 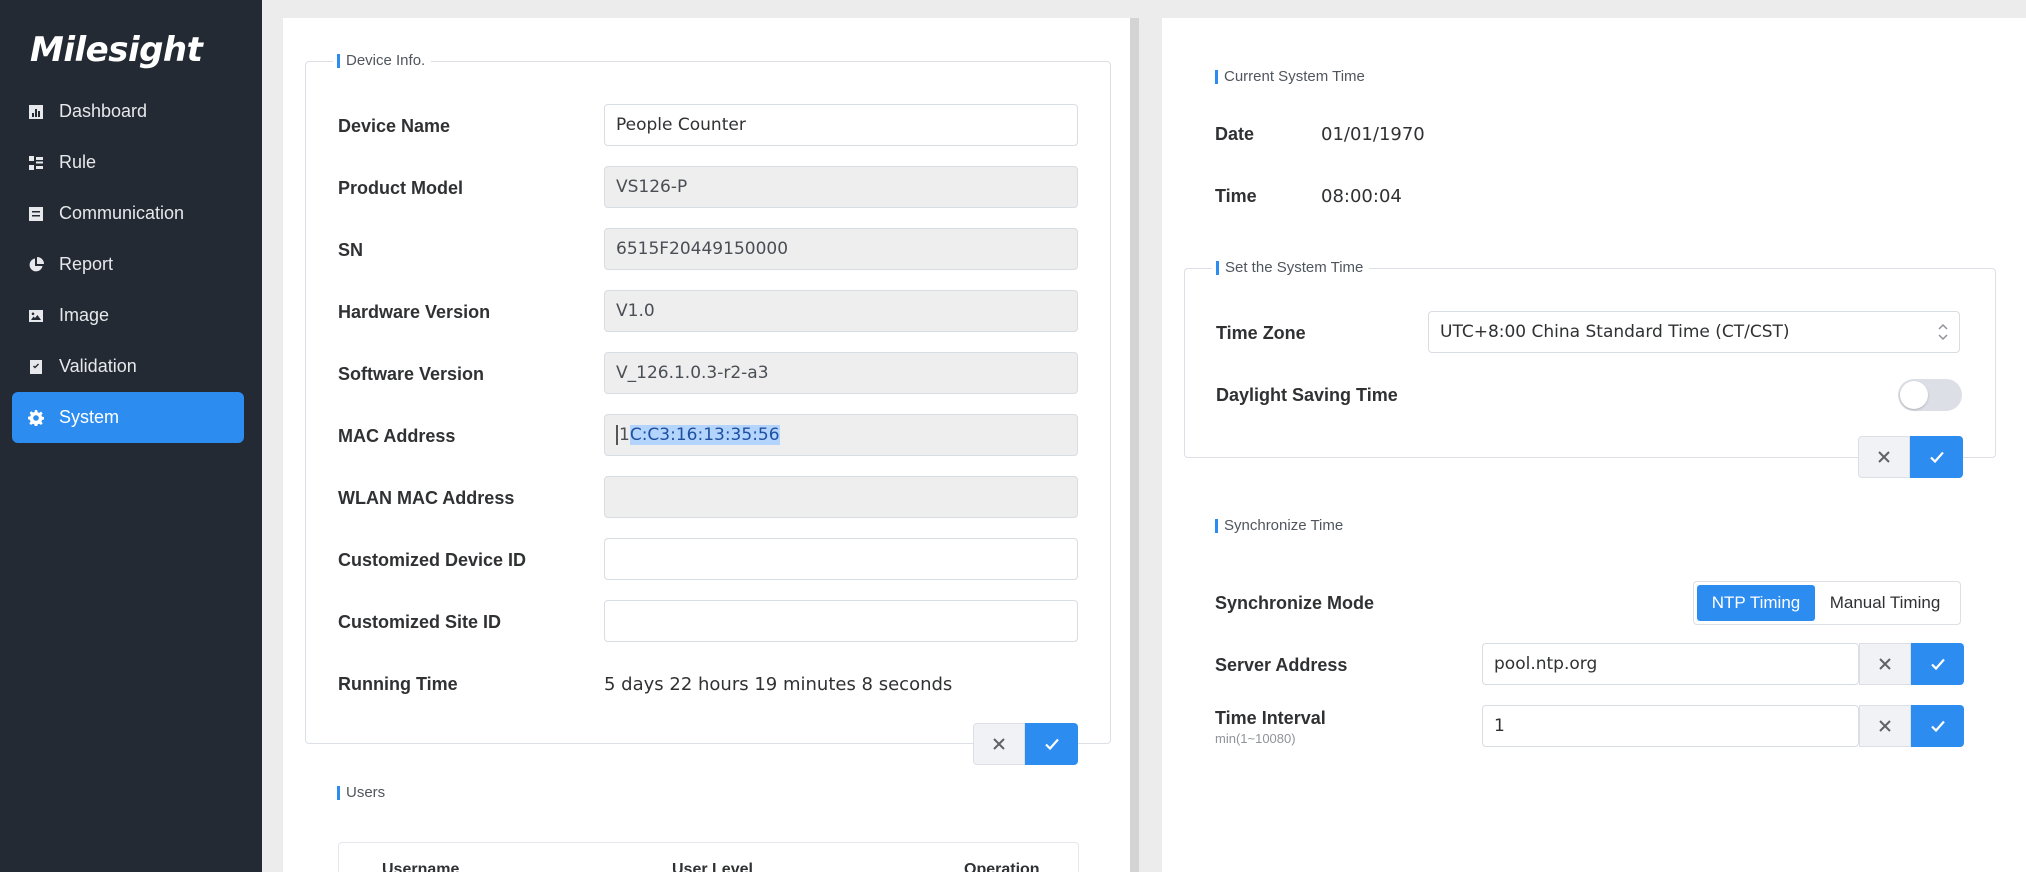 What do you see at coordinates (414, 312) in the screenshot?
I see `hardware-version-label: Hardware Version` at bounding box center [414, 312].